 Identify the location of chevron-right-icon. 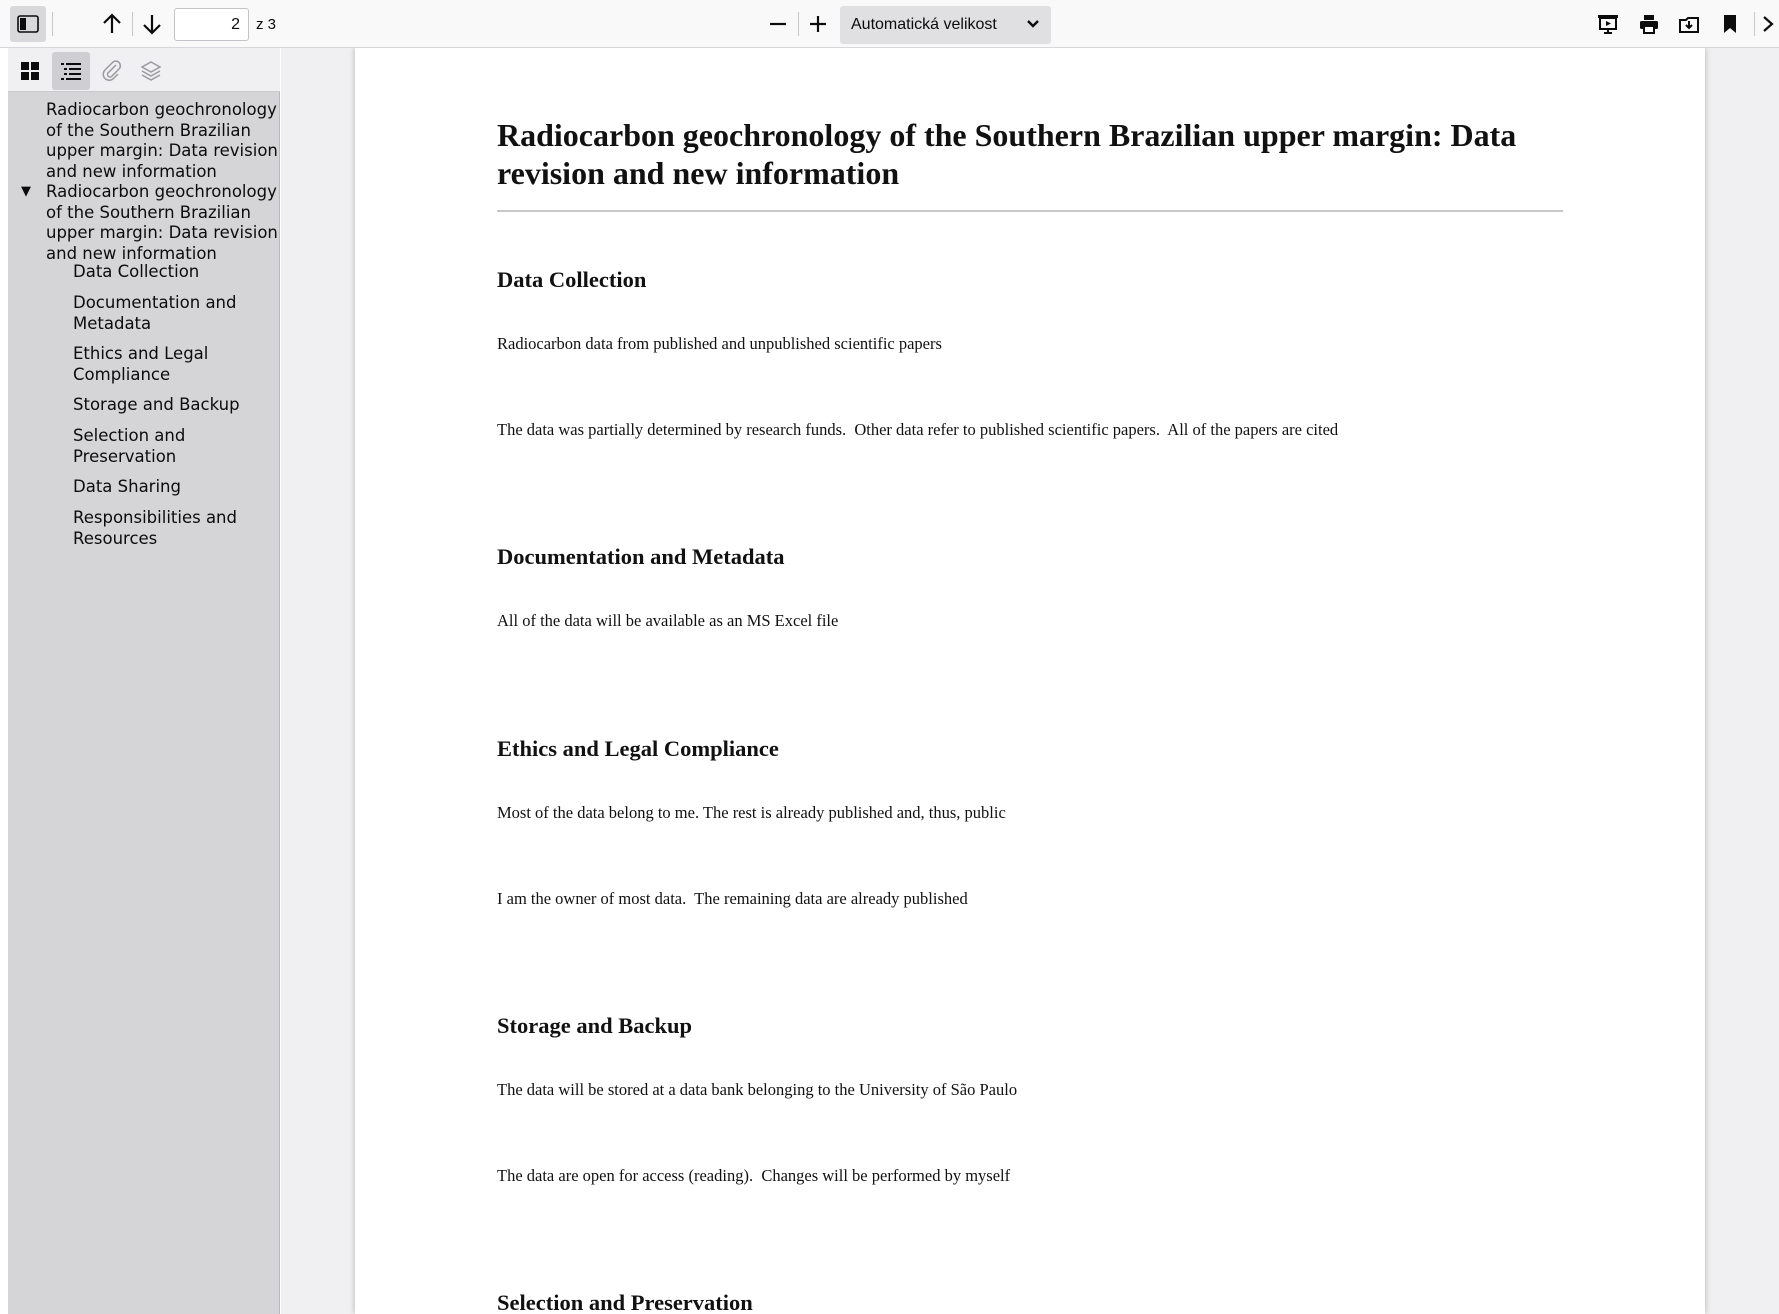
(1768, 24).